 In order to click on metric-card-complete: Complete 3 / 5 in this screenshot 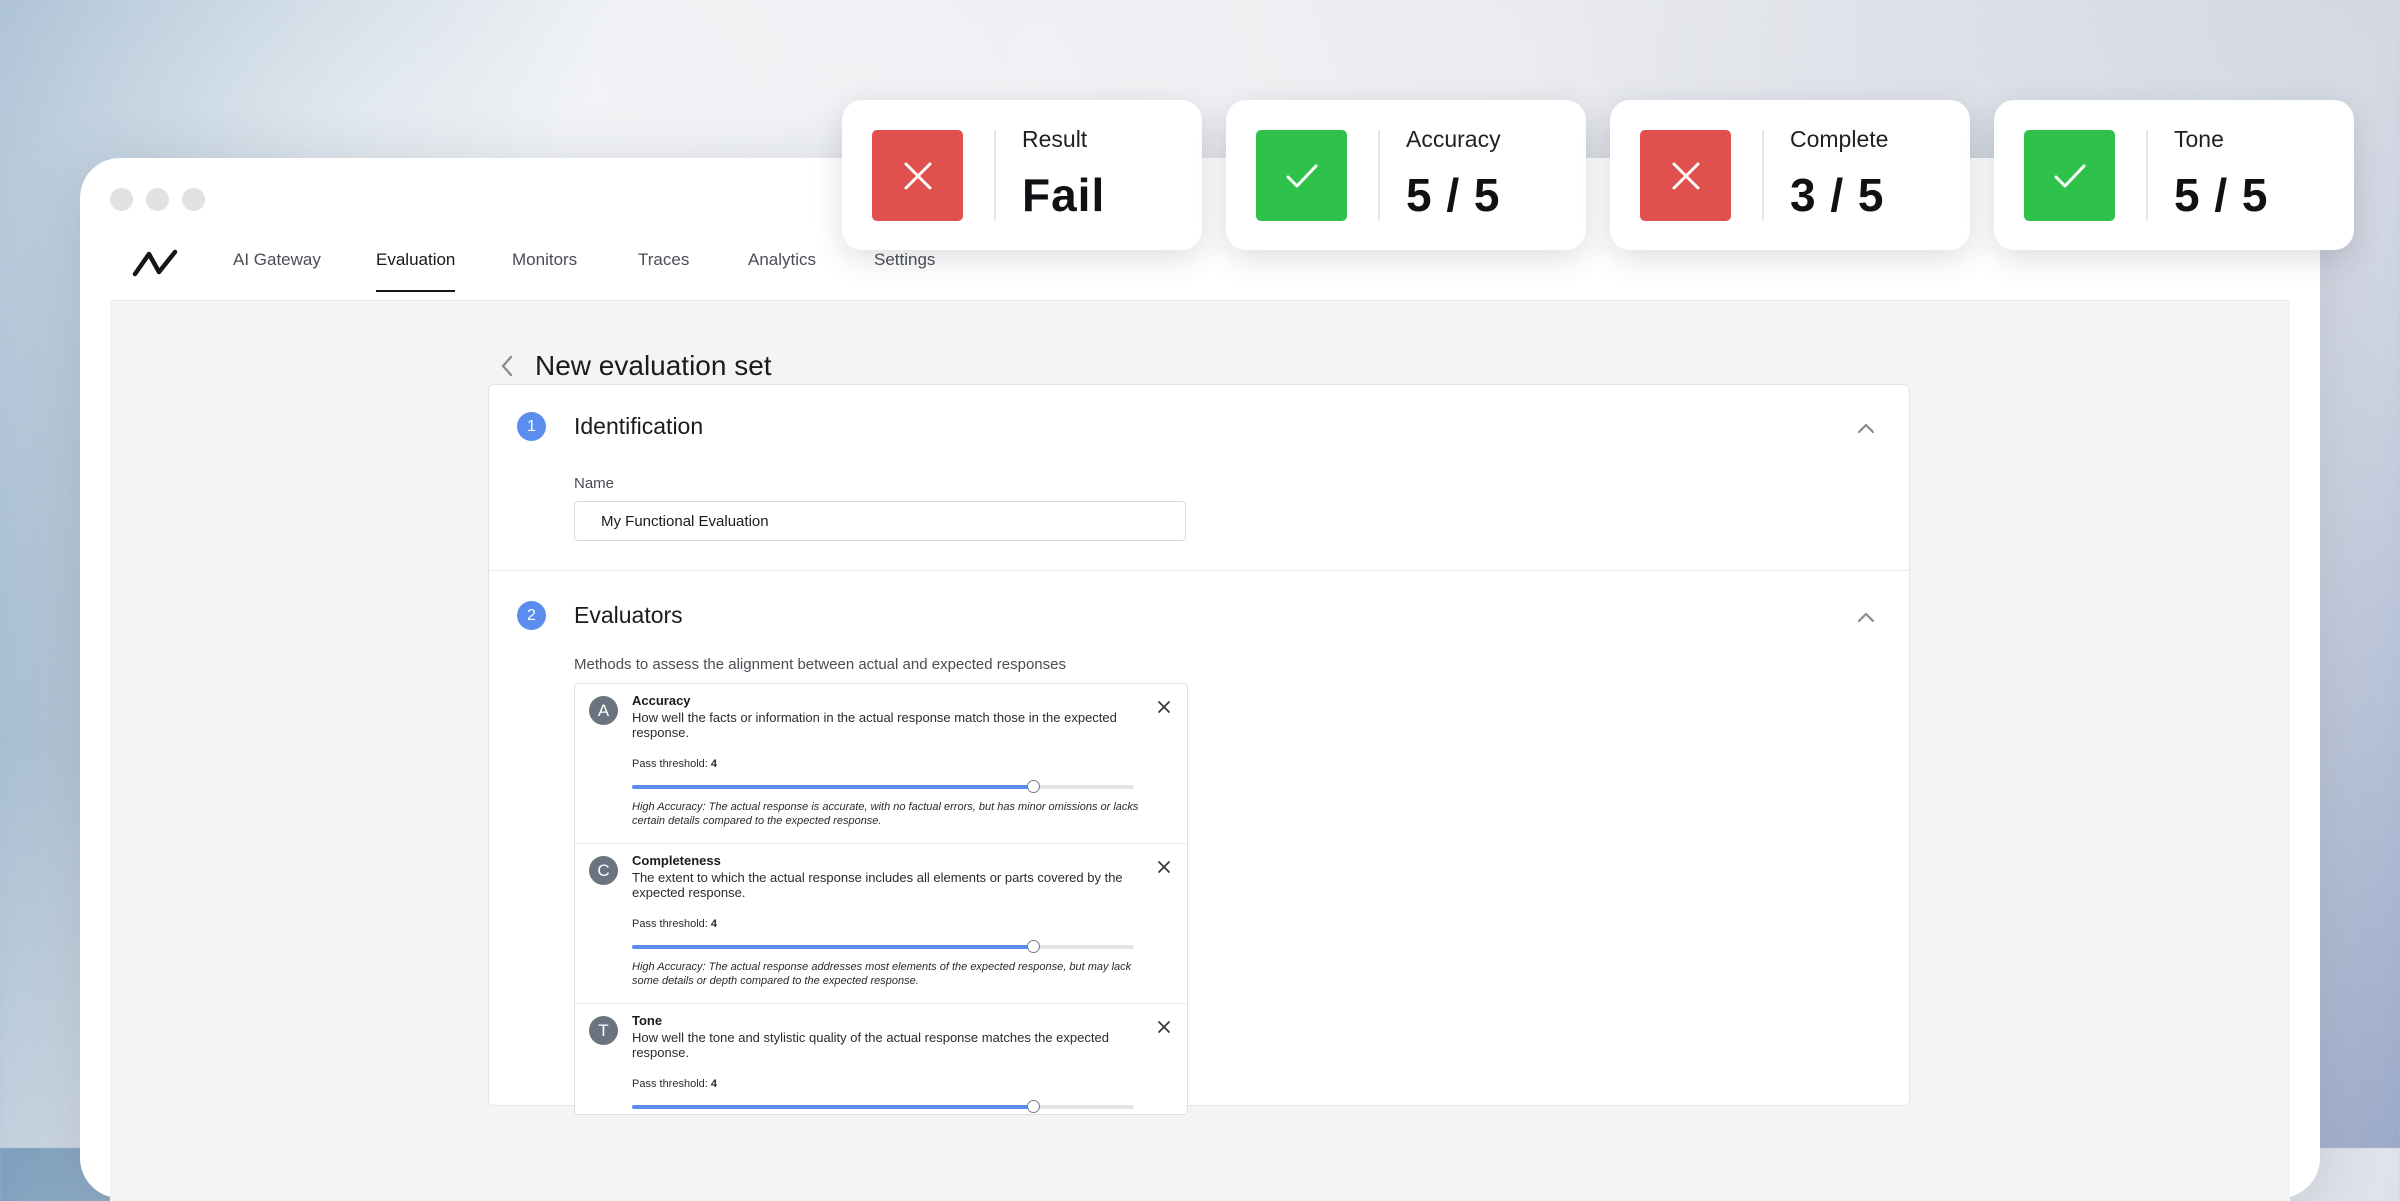, I will do `click(1790, 175)`.